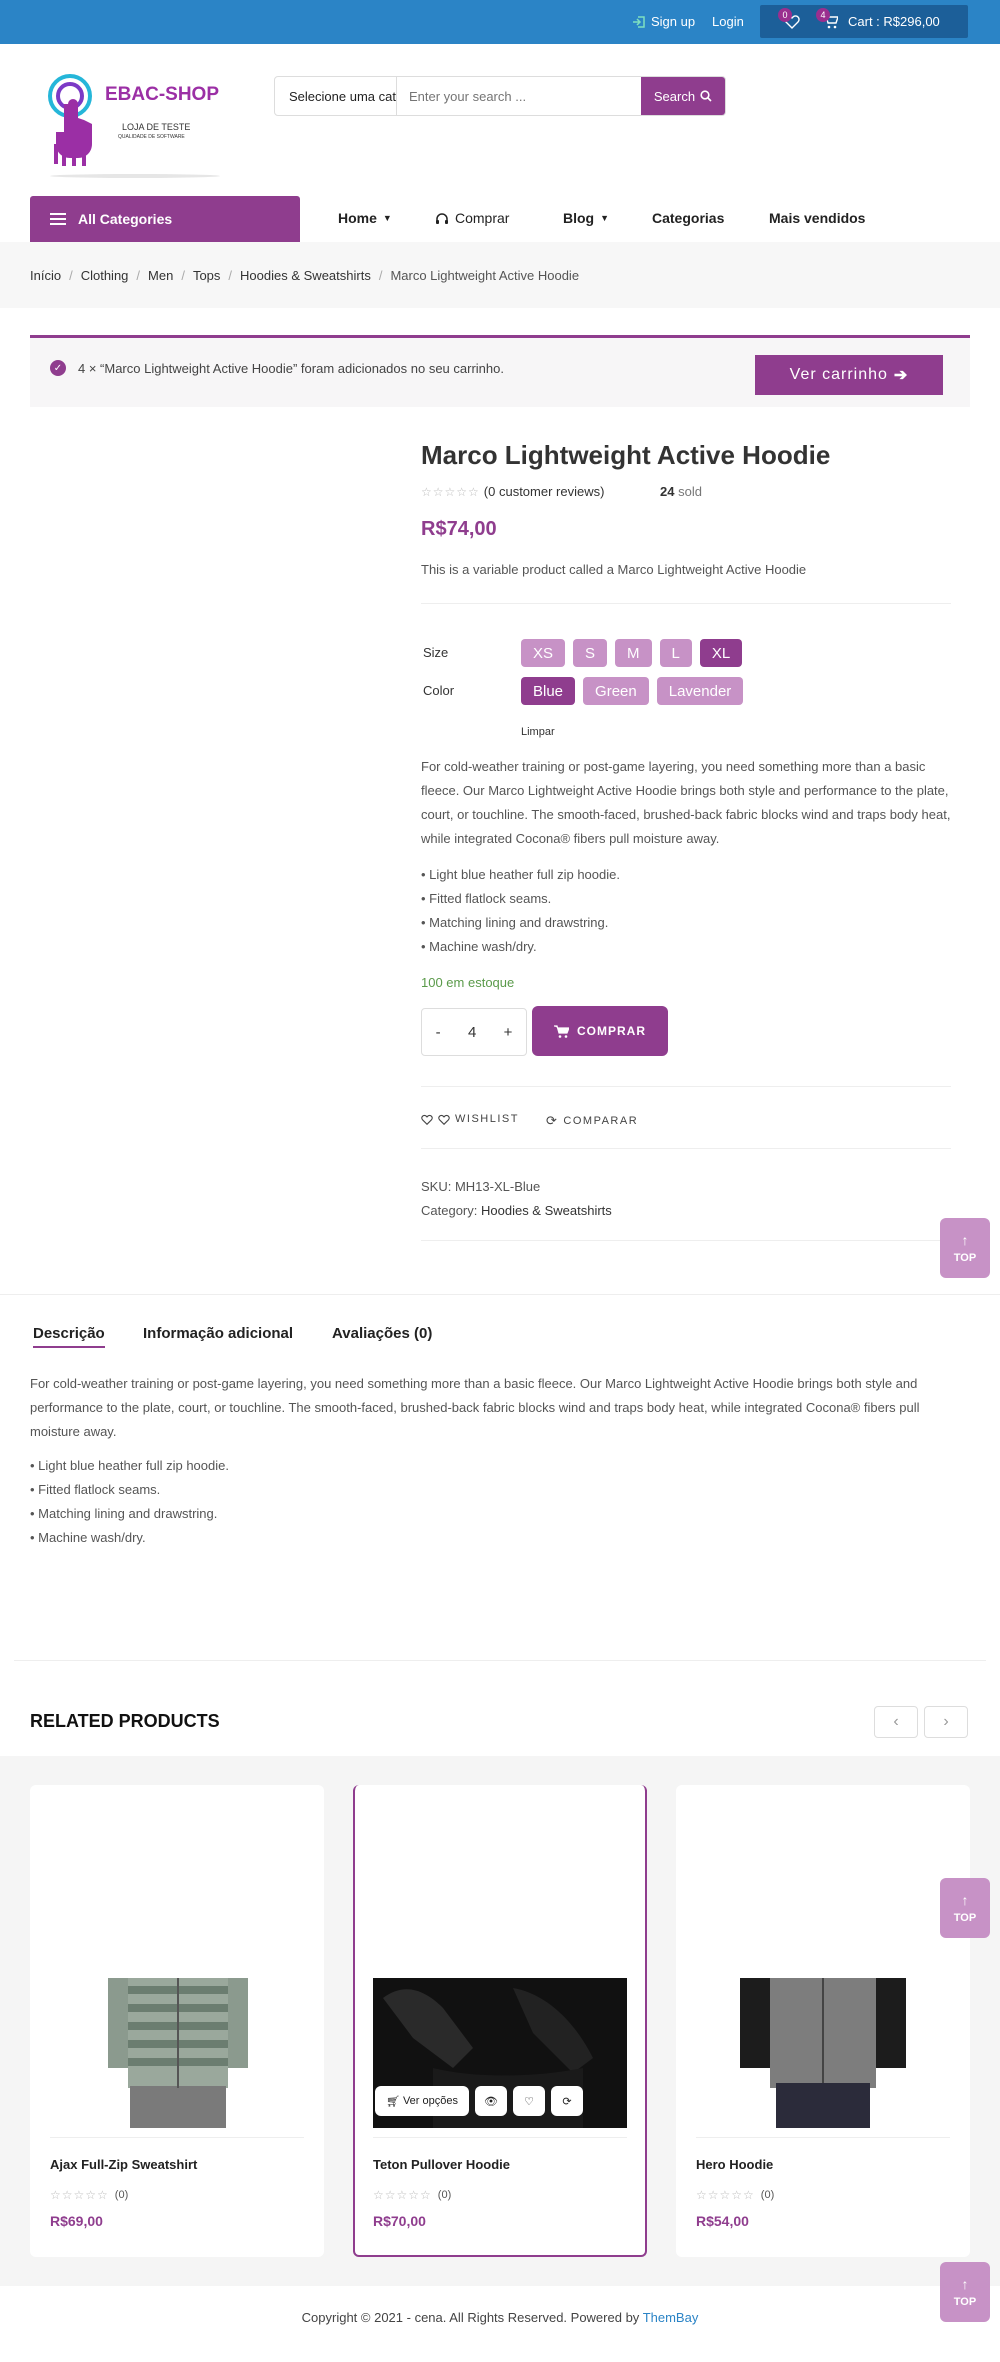 Image resolution: width=1000 pixels, height=2362 pixels. I want to click on quick-view-button: 👁︎, so click(491, 2101).